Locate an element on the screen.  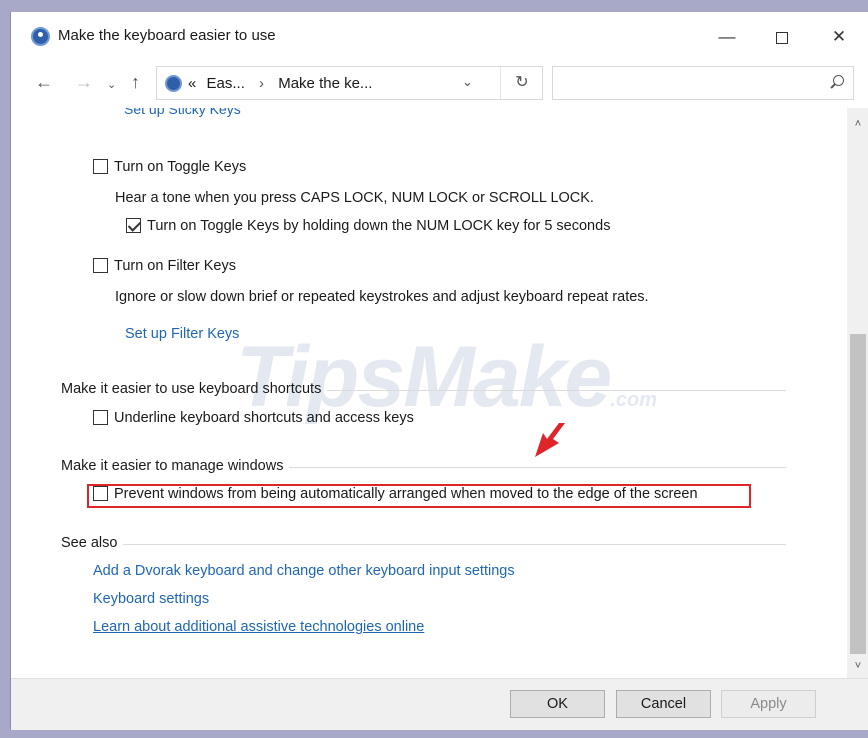
control-panel-icon is located at coordinates (173, 83).